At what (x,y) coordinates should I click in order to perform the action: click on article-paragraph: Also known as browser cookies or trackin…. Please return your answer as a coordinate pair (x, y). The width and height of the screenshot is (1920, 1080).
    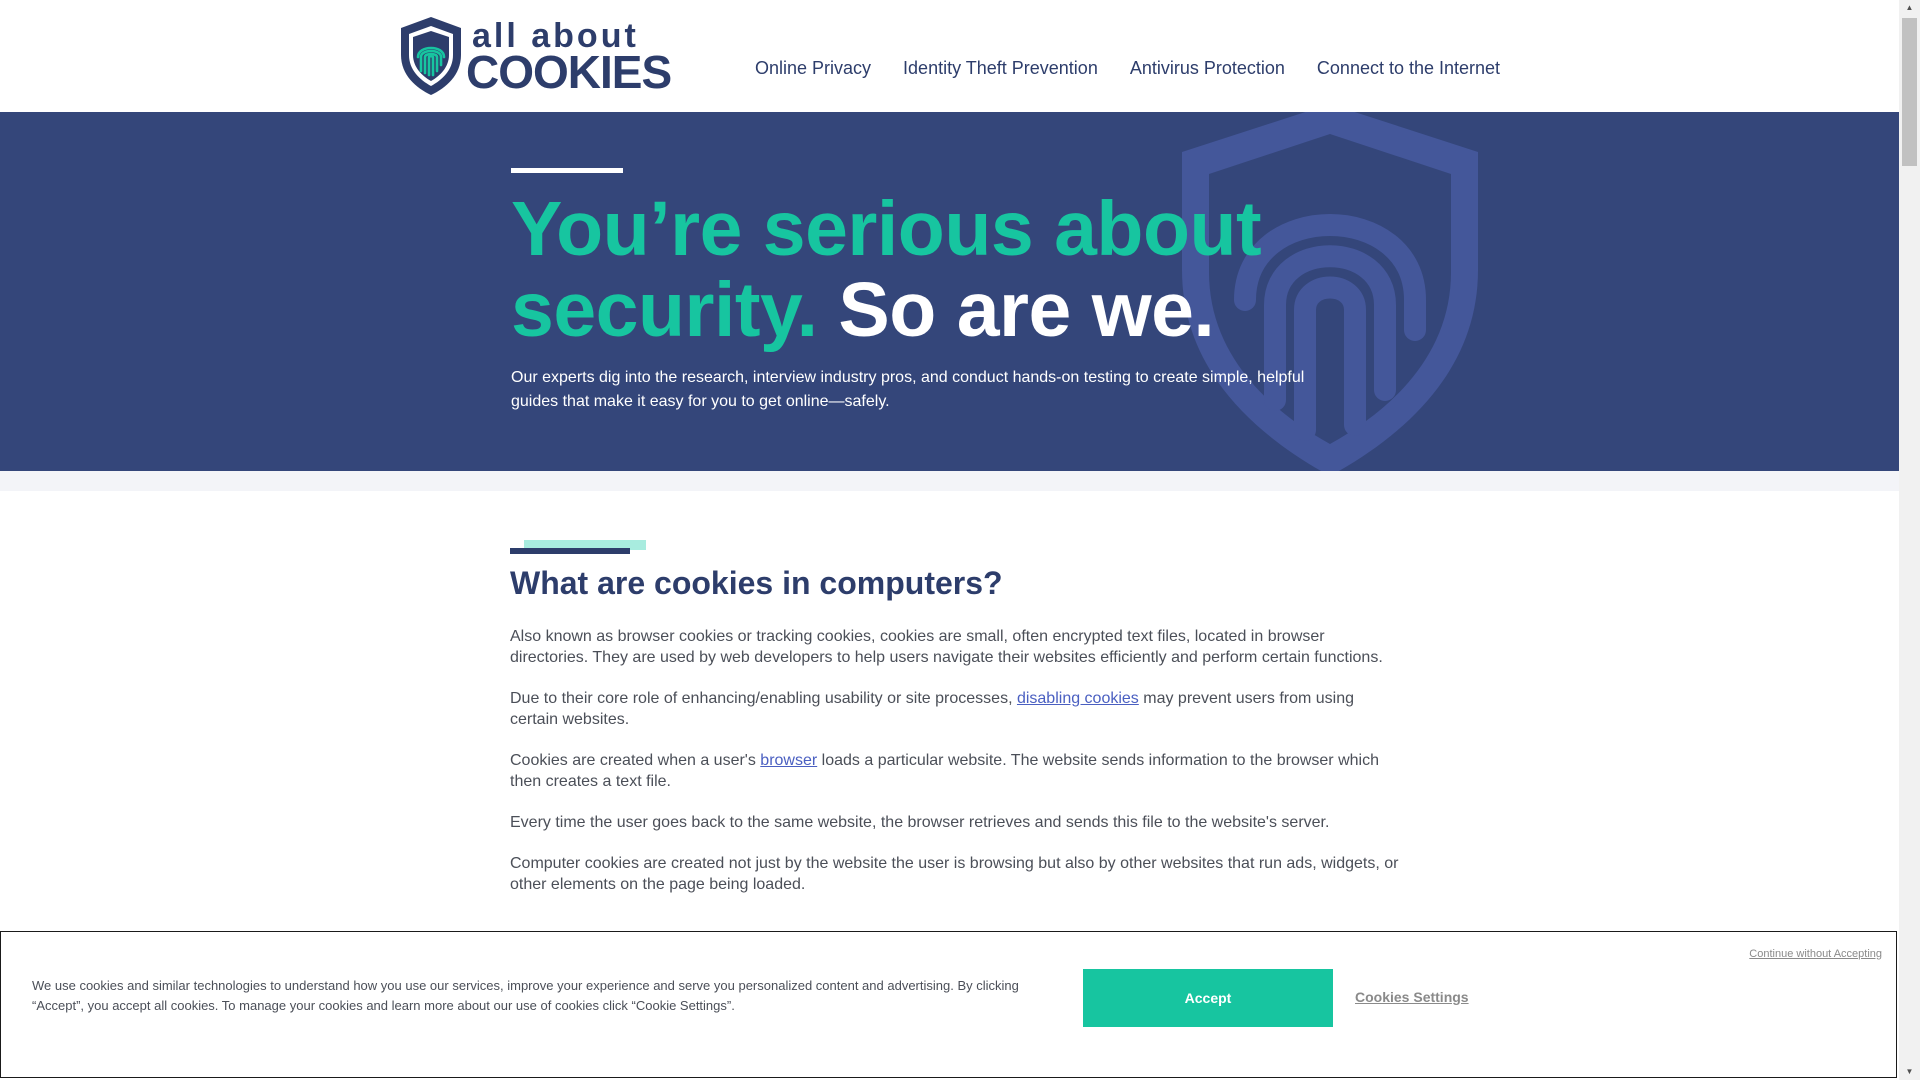
    Looking at the image, I should click on (946, 647).